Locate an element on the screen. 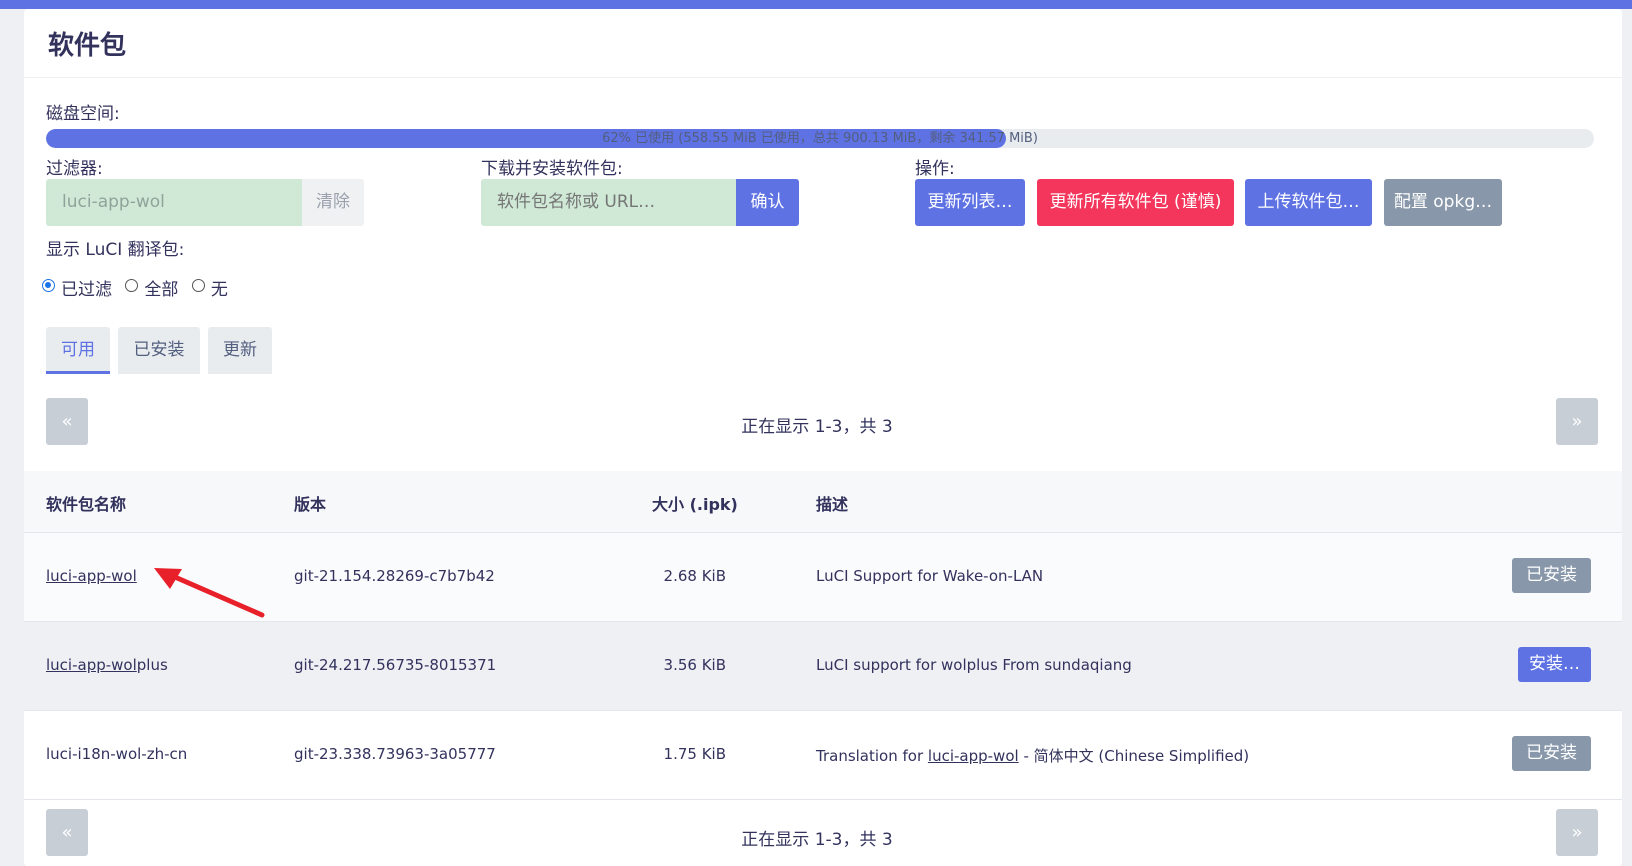  translations-label: 显示 LuCI 翻译包: is located at coordinates (115, 250).